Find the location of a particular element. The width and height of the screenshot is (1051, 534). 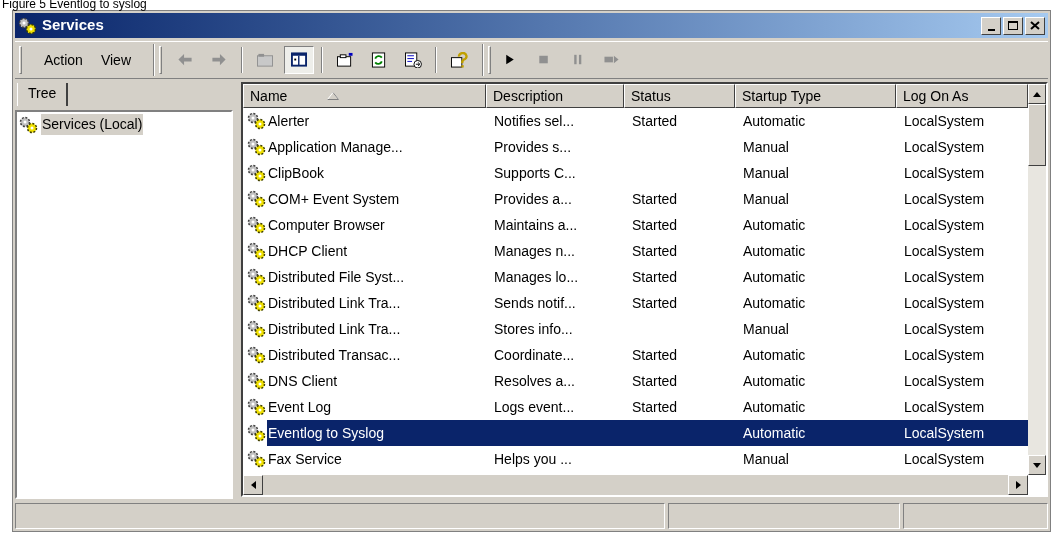

table-cell-text: Event Log is located at coordinates (300, 407).